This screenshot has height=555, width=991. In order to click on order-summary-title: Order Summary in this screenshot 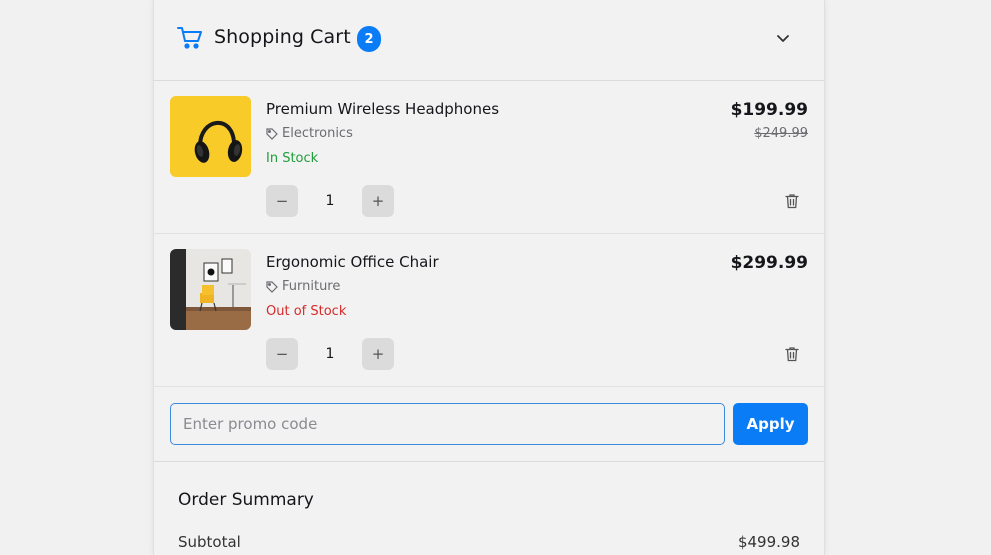, I will do `click(246, 500)`.